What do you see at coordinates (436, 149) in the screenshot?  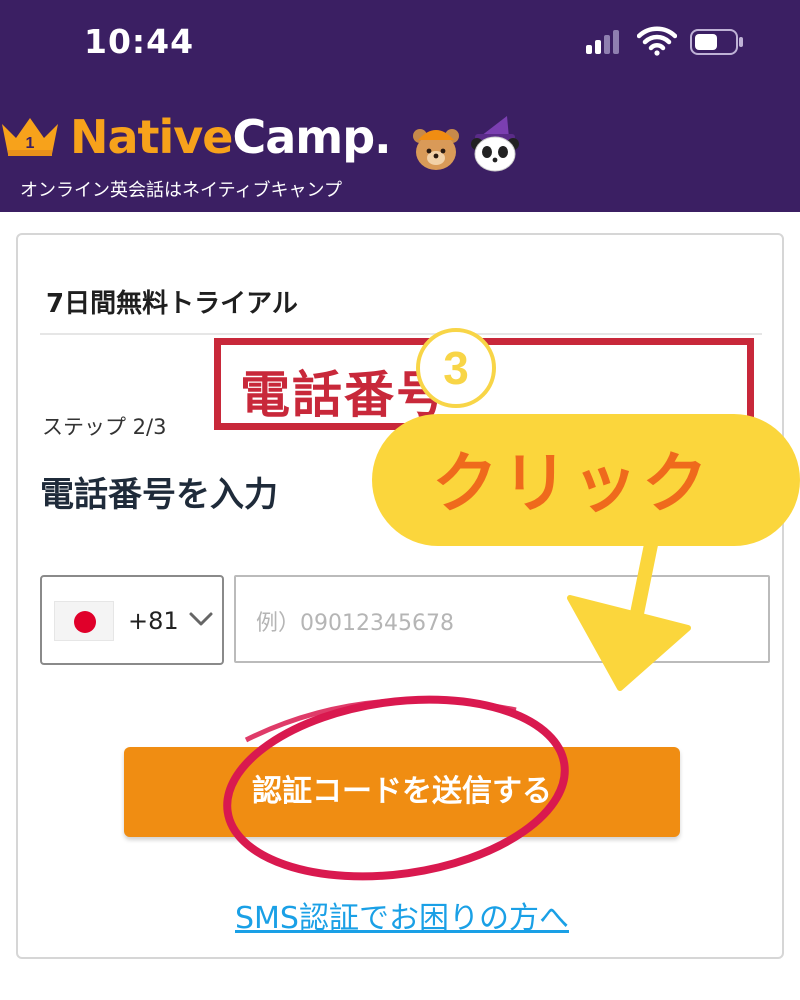 I see `bear-mascot-icon` at bounding box center [436, 149].